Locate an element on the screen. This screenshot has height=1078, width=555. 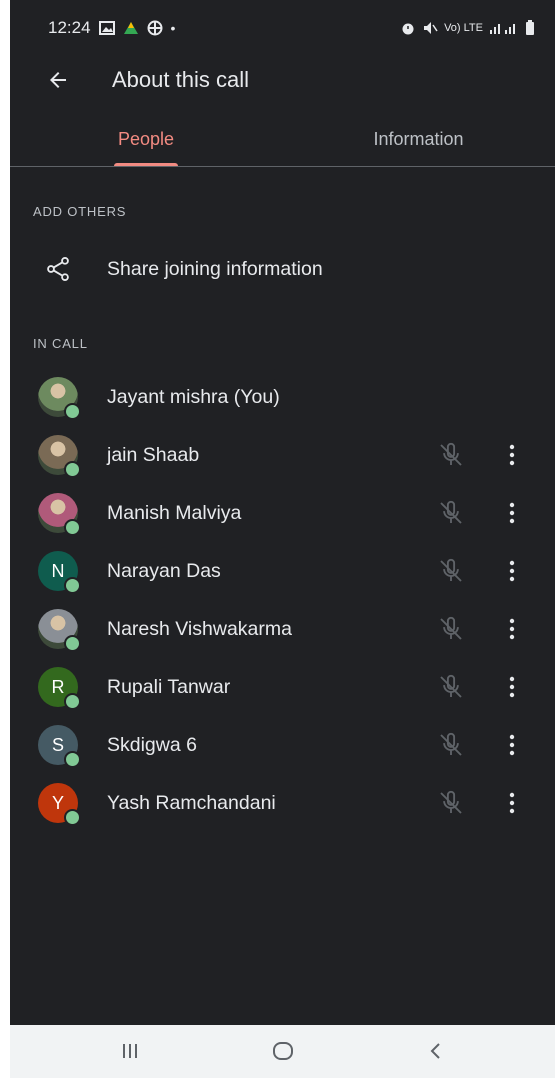
share-icon is located at coordinates (58, 269).